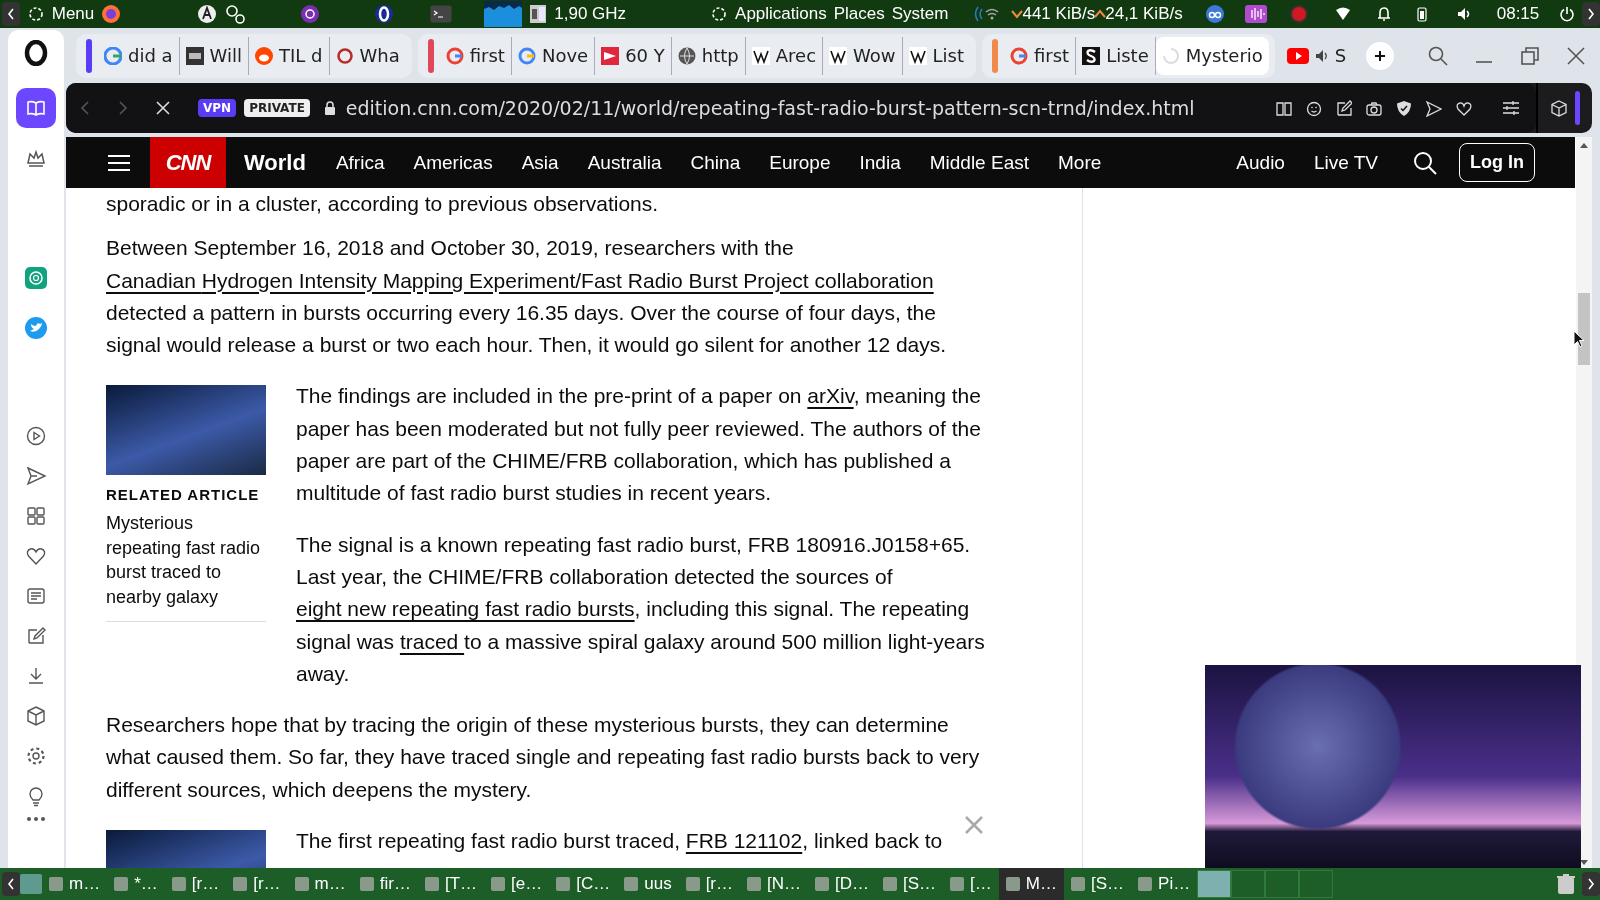  I want to click on nav-link: Audio, so click(1260, 162).